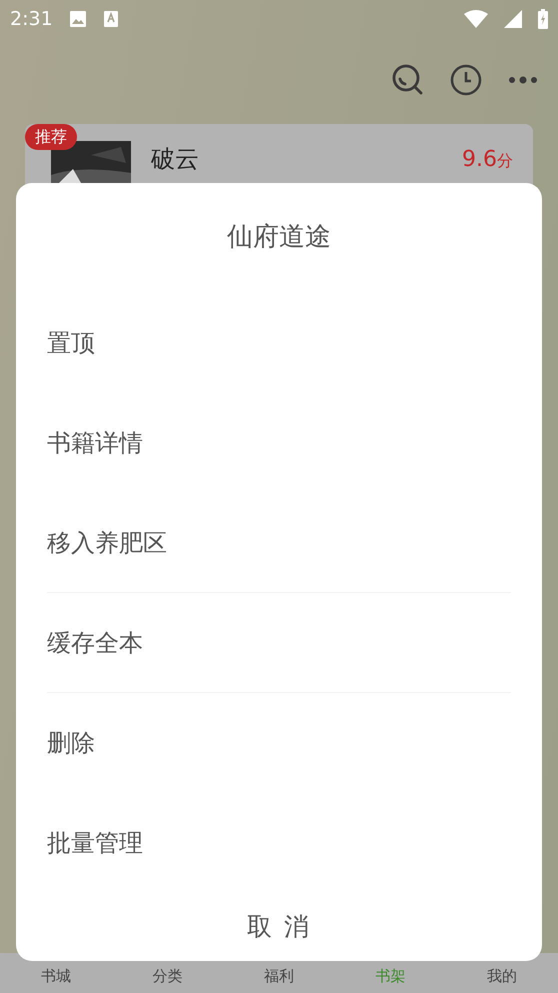 The width and height of the screenshot is (558, 993). I want to click on battery-icon, so click(543, 19).